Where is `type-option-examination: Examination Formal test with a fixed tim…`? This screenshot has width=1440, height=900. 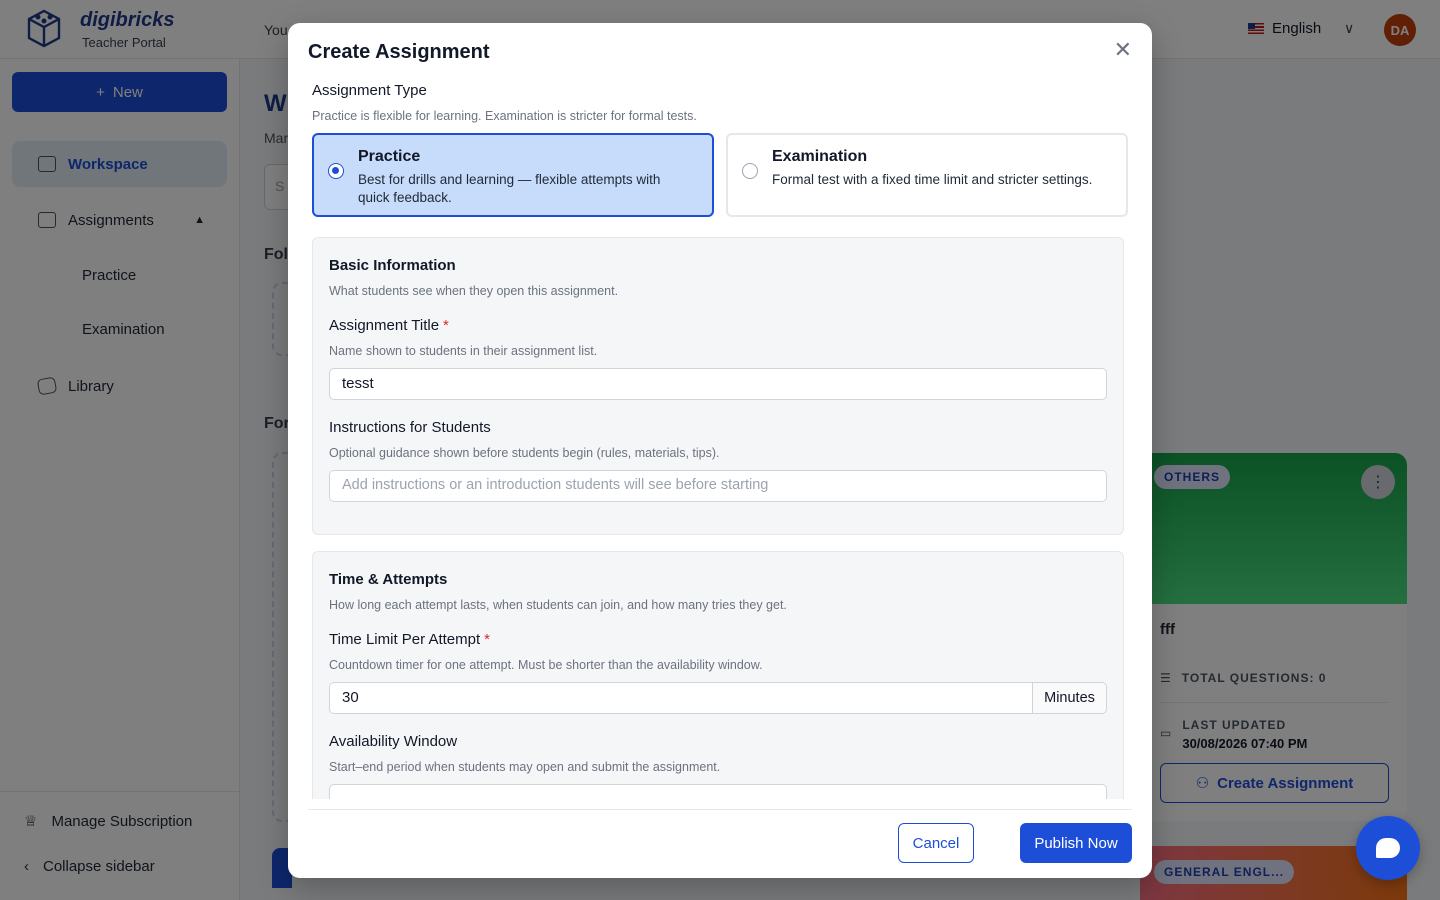 type-option-examination: Examination Formal test with a fixed tim… is located at coordinates (927, 175).